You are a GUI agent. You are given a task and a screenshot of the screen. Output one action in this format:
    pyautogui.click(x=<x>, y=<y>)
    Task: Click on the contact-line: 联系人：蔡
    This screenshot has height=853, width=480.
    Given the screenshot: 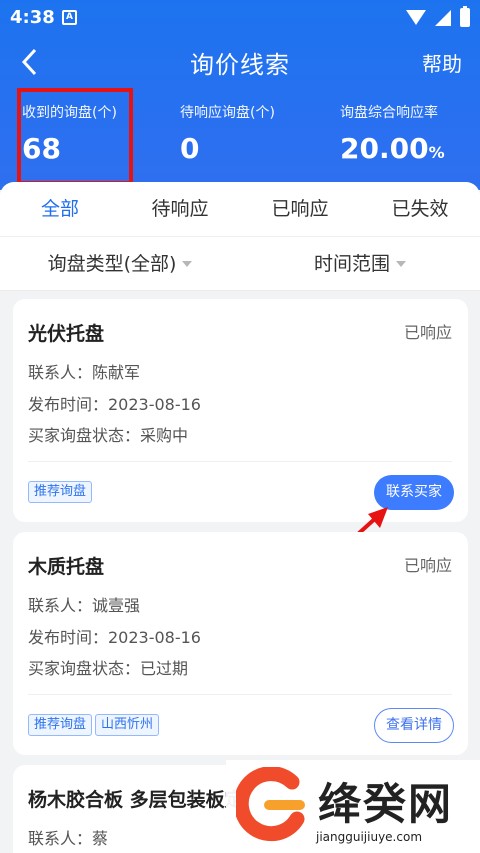 What is the action you would take?
    pyautogui.click(x=68, y=838)
    